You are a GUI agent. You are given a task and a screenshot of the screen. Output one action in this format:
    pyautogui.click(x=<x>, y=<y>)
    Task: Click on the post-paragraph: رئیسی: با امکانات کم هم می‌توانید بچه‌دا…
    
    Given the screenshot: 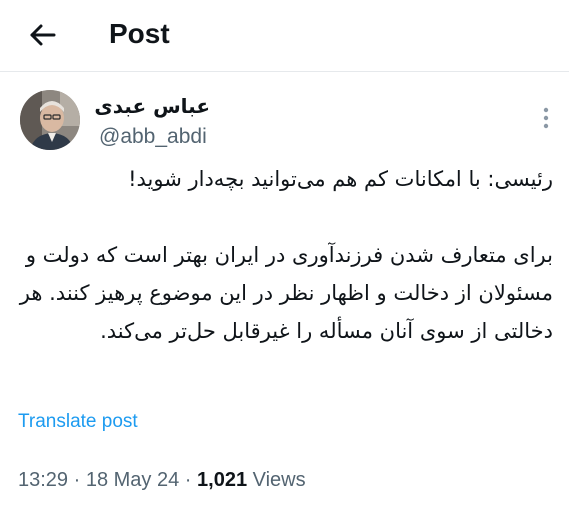 What is the action you would take?
    pyautogui.click(x=340, y=179)
    